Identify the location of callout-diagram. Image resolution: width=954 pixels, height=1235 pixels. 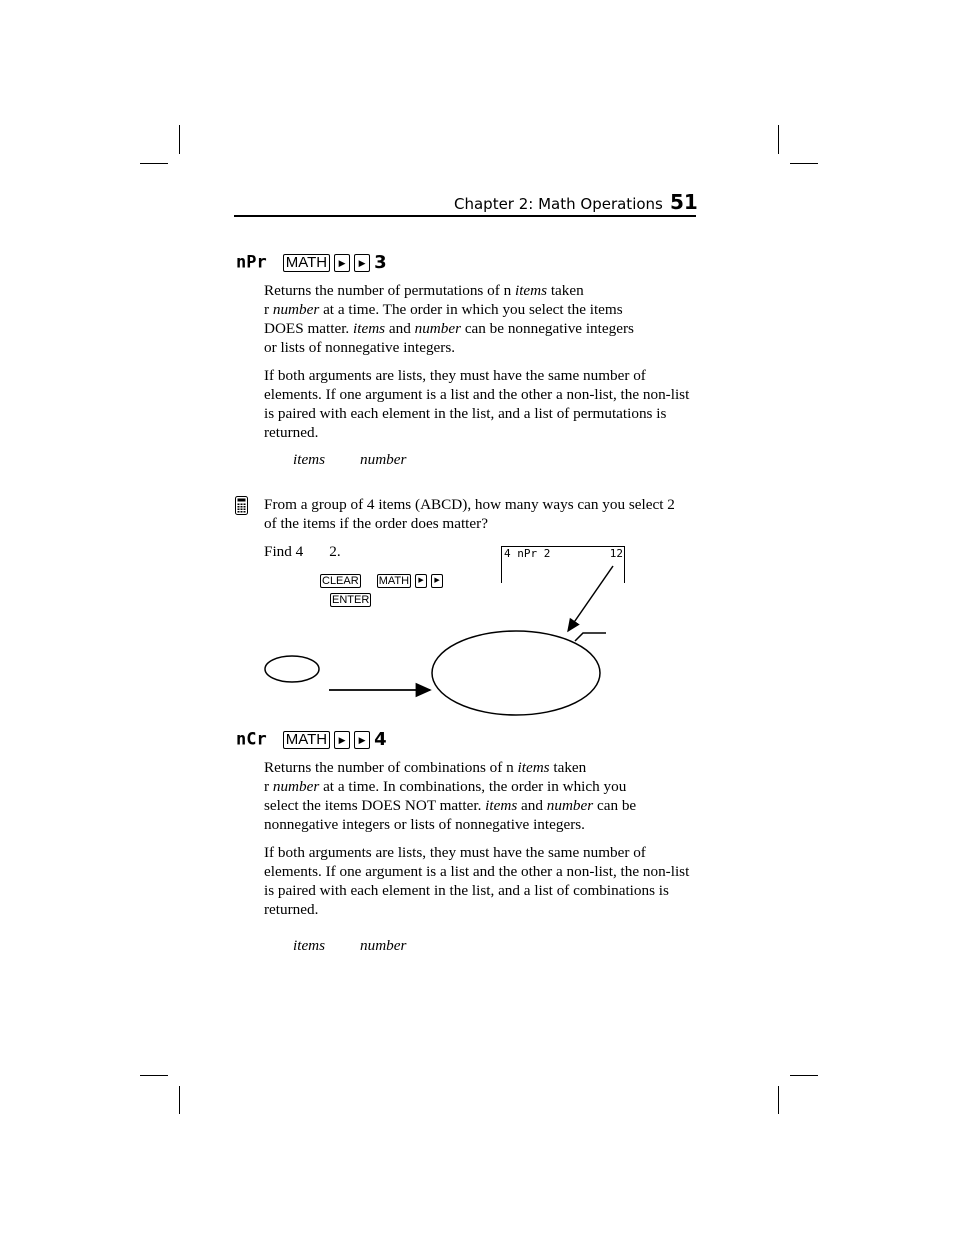
(439, 640).